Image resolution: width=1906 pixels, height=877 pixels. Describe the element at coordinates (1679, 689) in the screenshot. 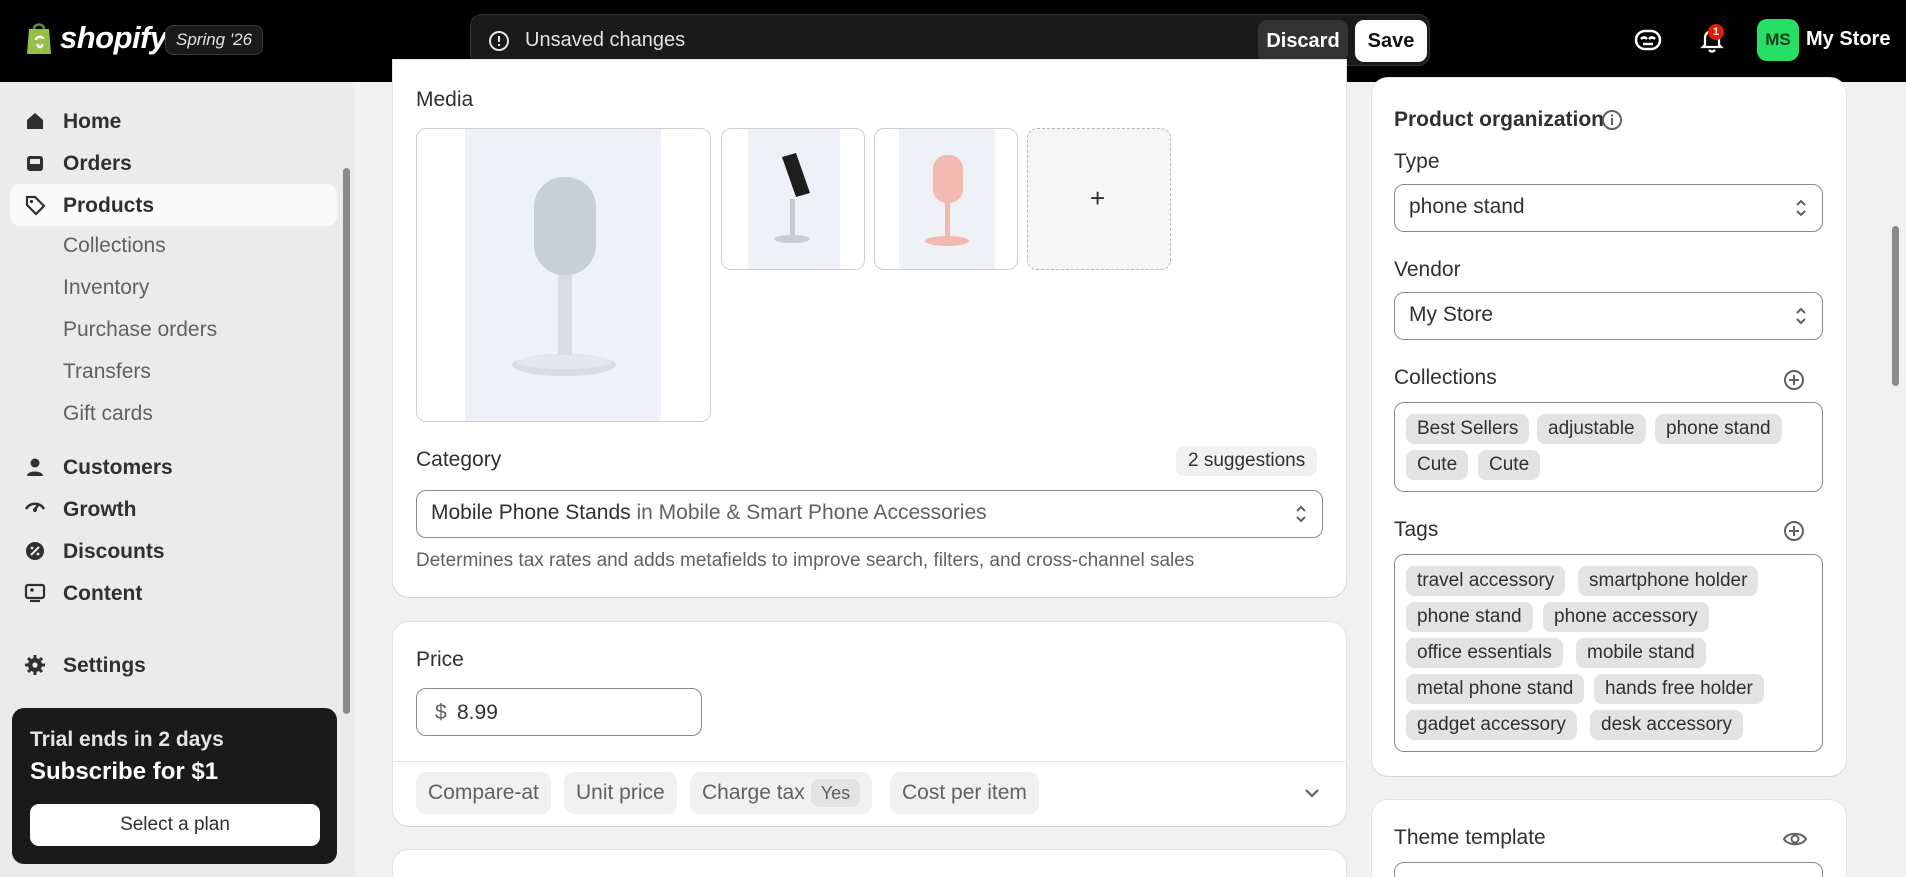

I see `tag-chip: hands free holder` at that location.